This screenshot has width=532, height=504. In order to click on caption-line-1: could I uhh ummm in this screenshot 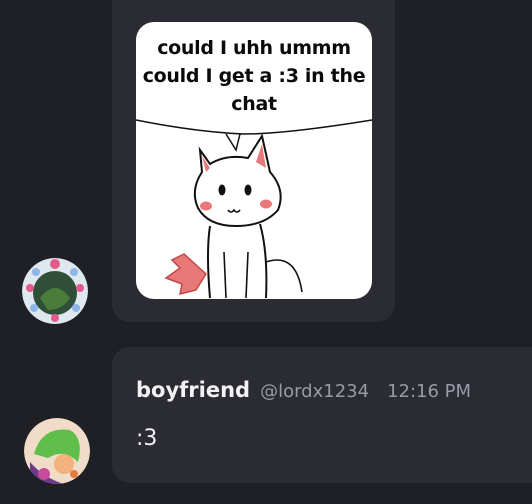, I will do `click(254, 48)`.